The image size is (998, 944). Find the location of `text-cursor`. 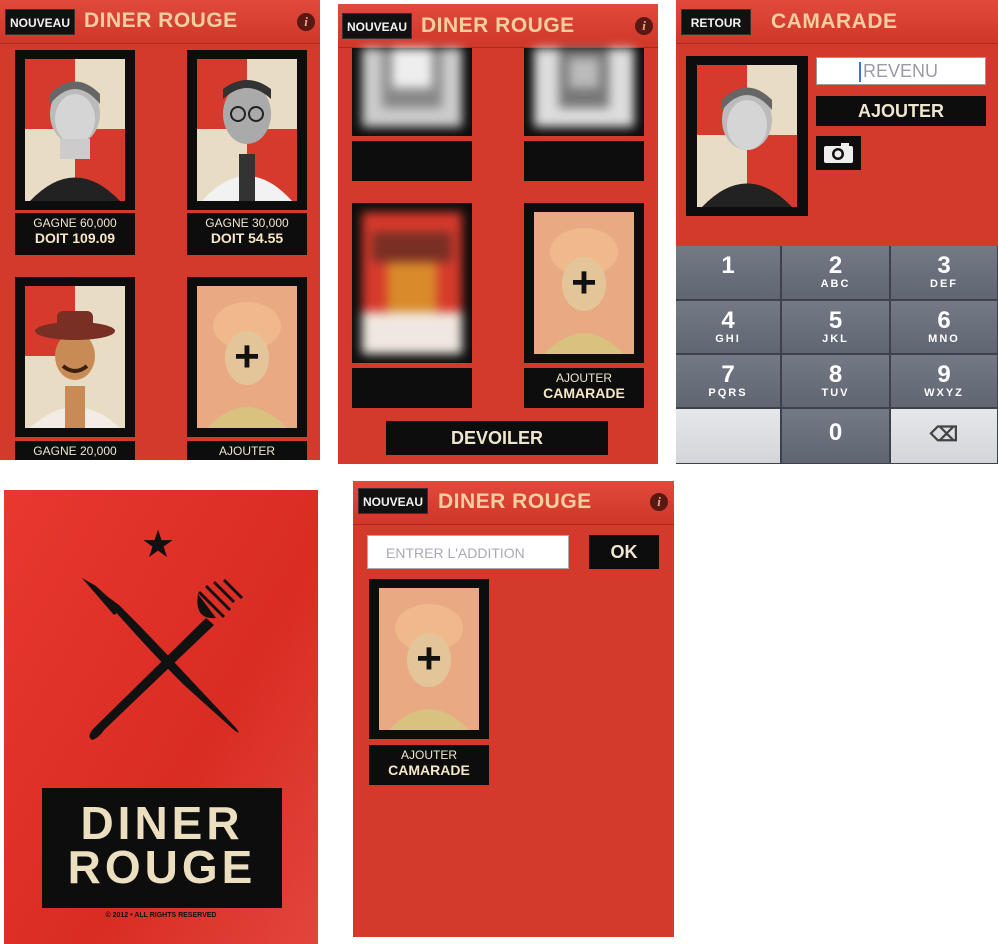

text-cursor is located at coordinates (860, 72).